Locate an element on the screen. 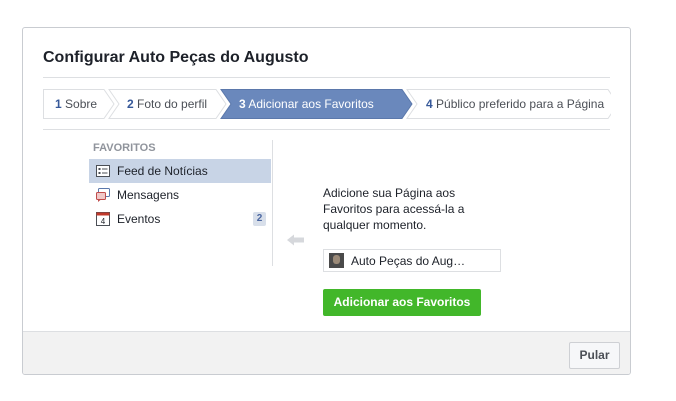 This screenshot has width=676, height=401. page-avatar is located at coordinates (336, 260).